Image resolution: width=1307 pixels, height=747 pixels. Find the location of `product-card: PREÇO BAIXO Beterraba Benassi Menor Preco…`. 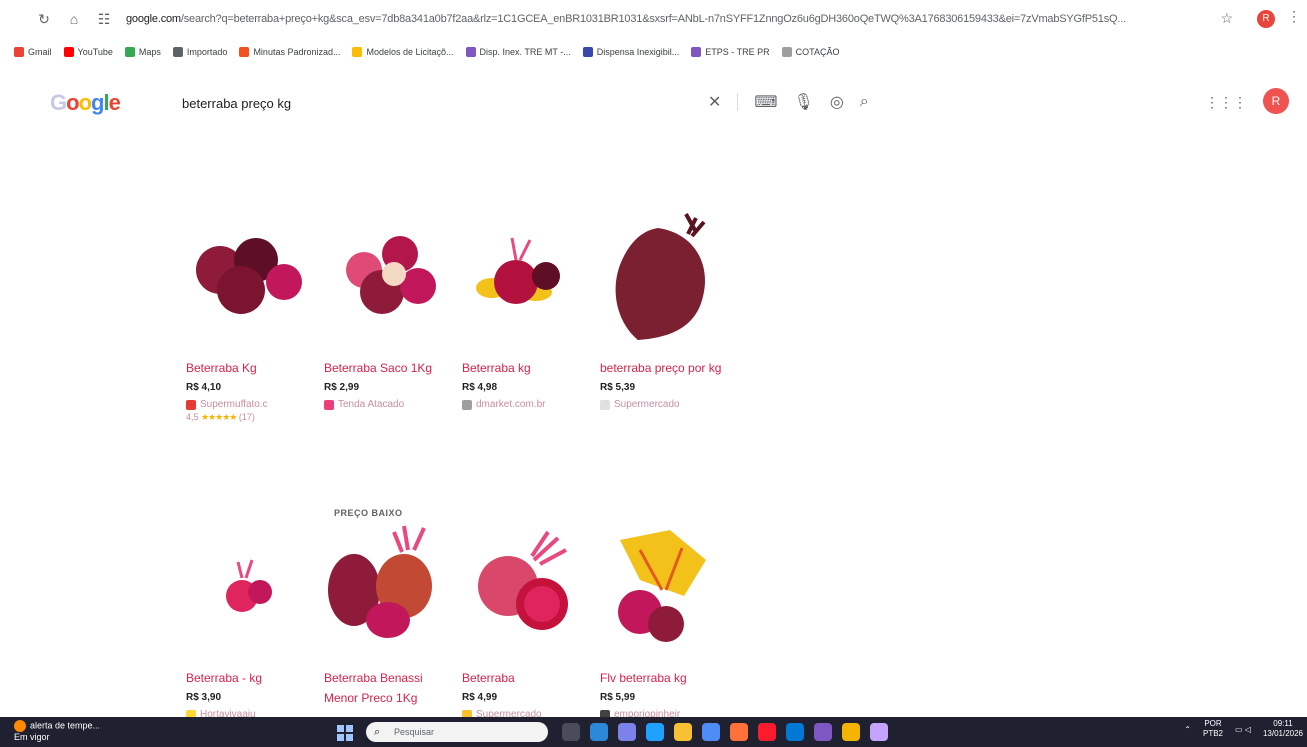

product-card: PREÇO BAIXO Beterraba Benassi Menor Preco… is located at coordinates (389, 608).